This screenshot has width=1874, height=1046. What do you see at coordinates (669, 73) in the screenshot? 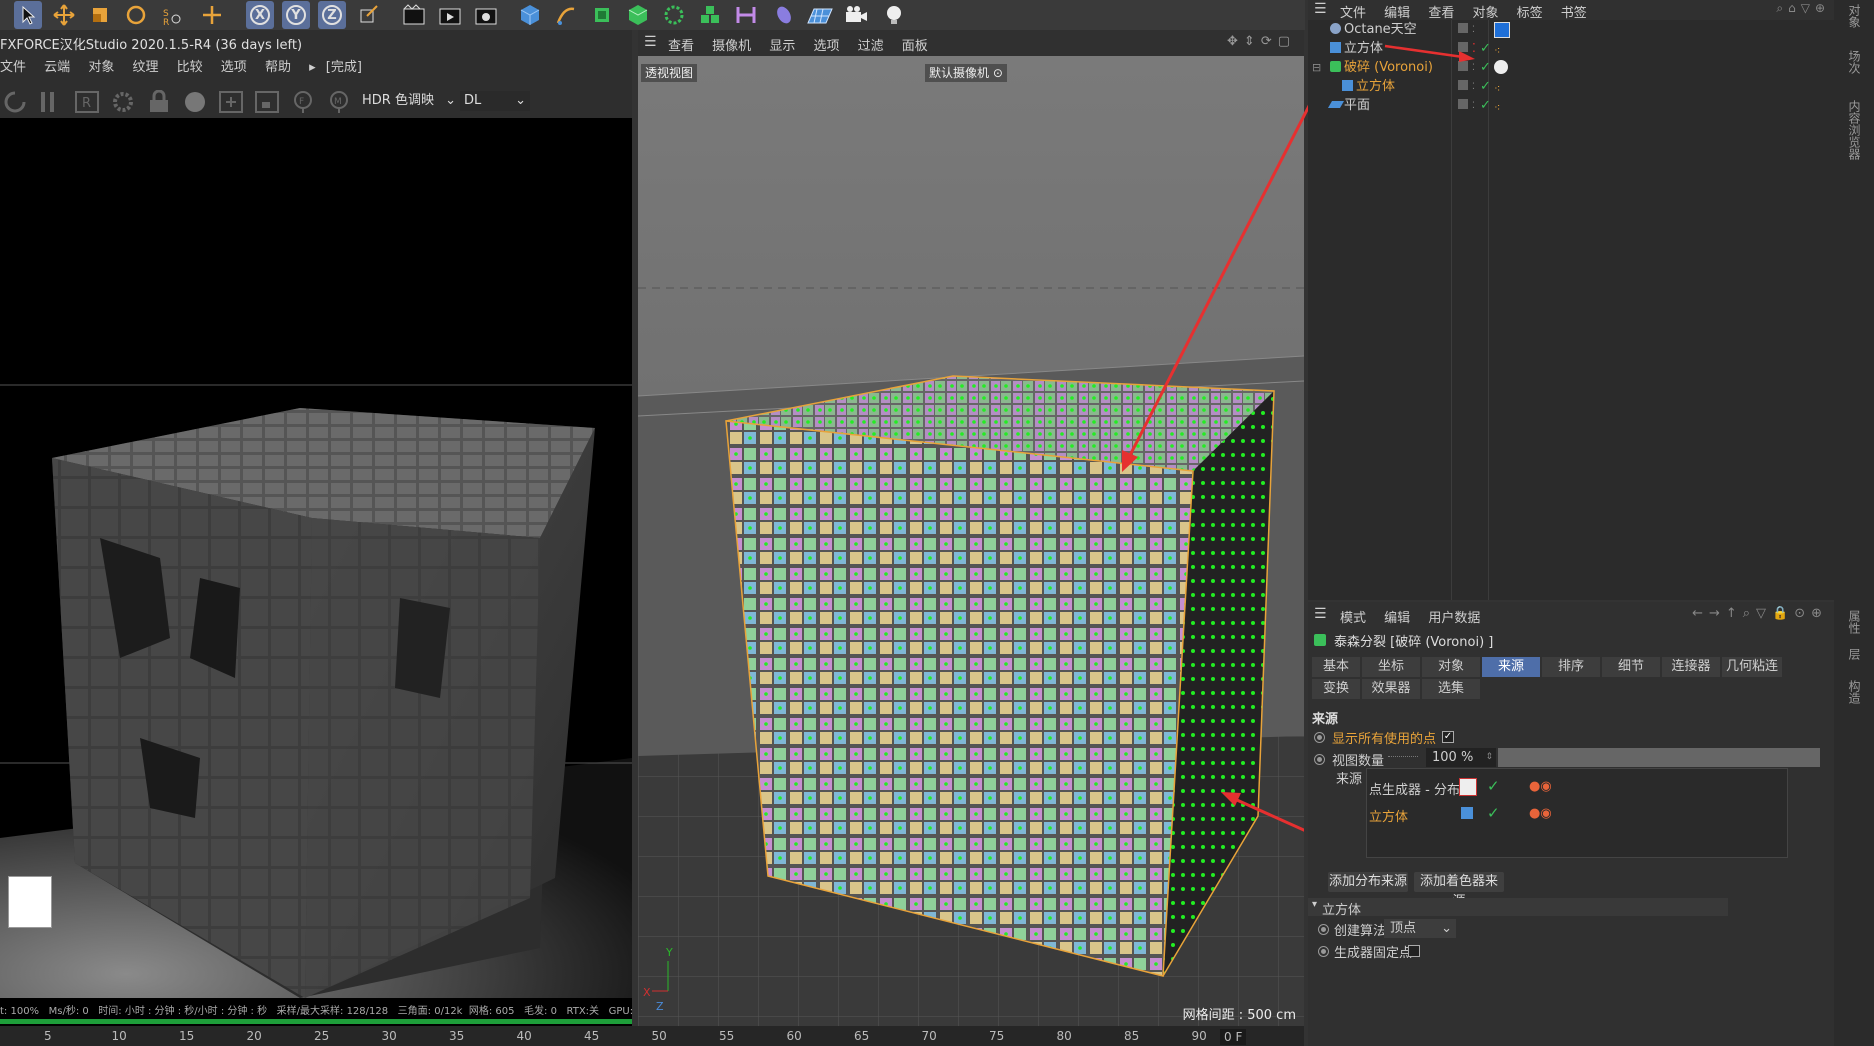
I see `view-name-label: 透视视图` at bounding box center [669, 73].